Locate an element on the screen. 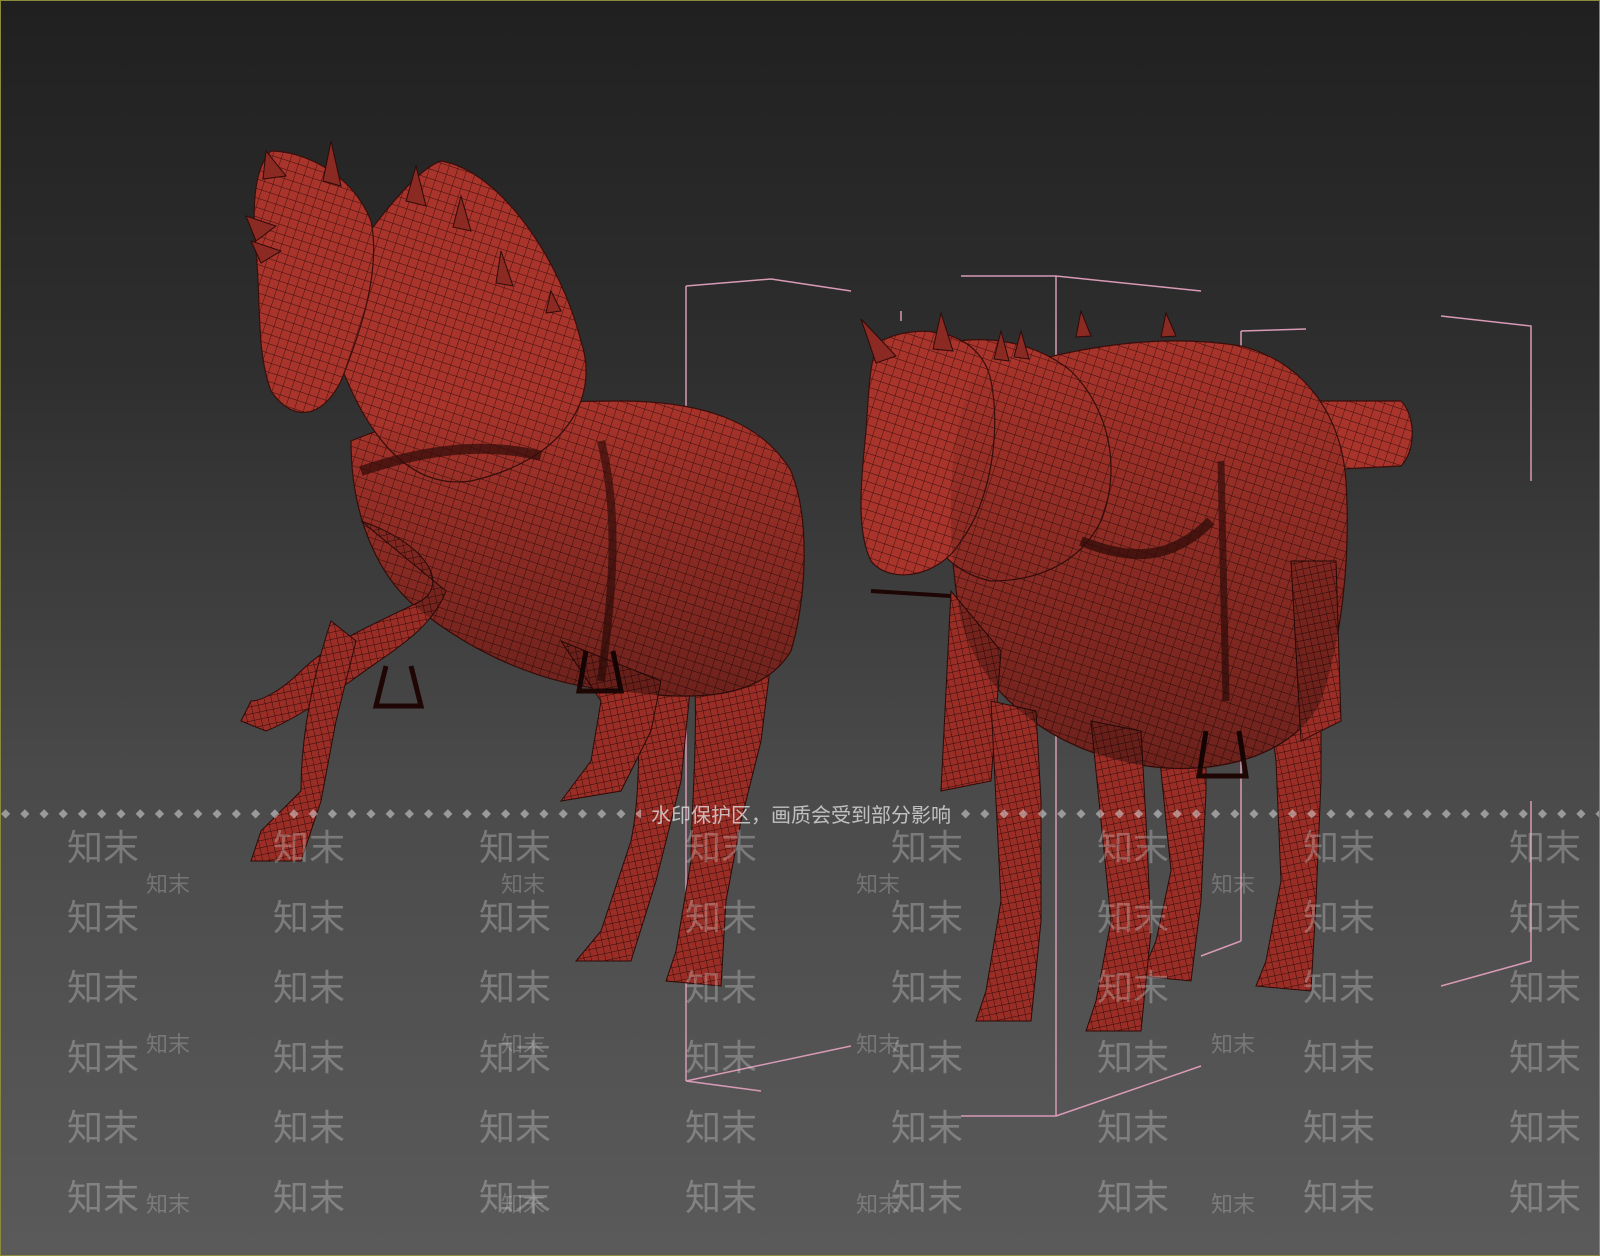  watermark-dots-right: ◆◆◆◆◆◆◆◆◆◆◆◆◆◆◆◆◆◆◆◆◆◆◆◆◆◆◆◆◆◆◆◆◆◆◆◆◆◆◆◆ is located at coordinates (1280, 813).